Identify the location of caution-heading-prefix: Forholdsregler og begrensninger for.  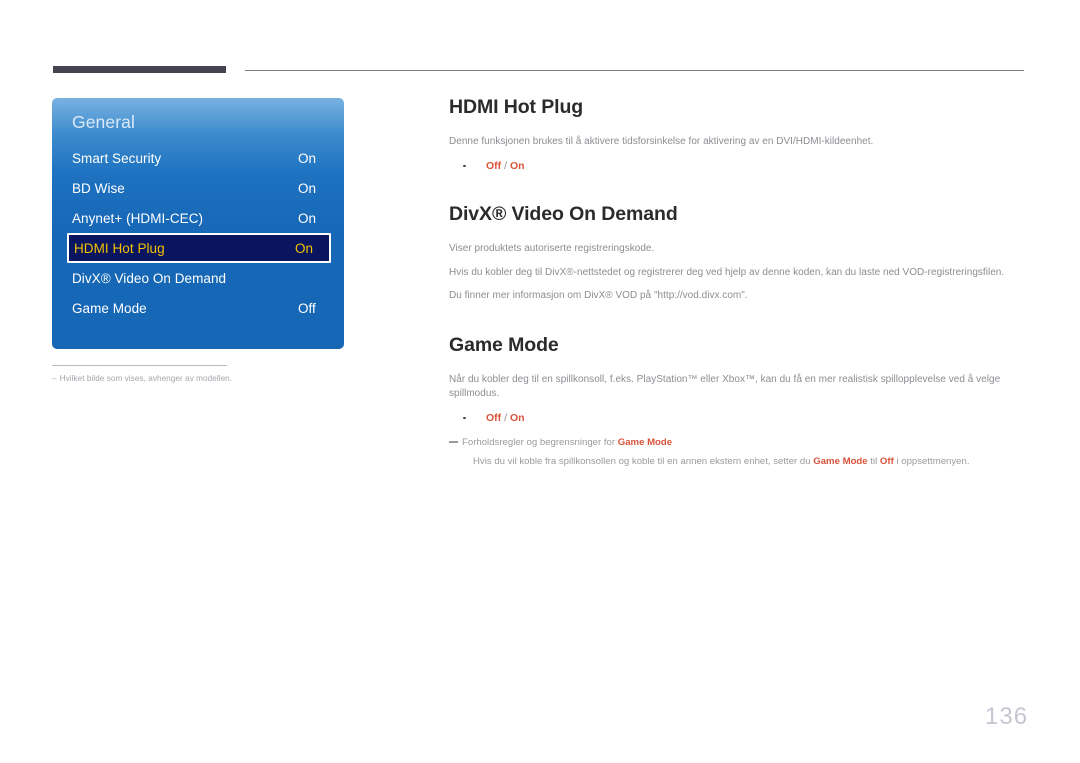
(540, 443).